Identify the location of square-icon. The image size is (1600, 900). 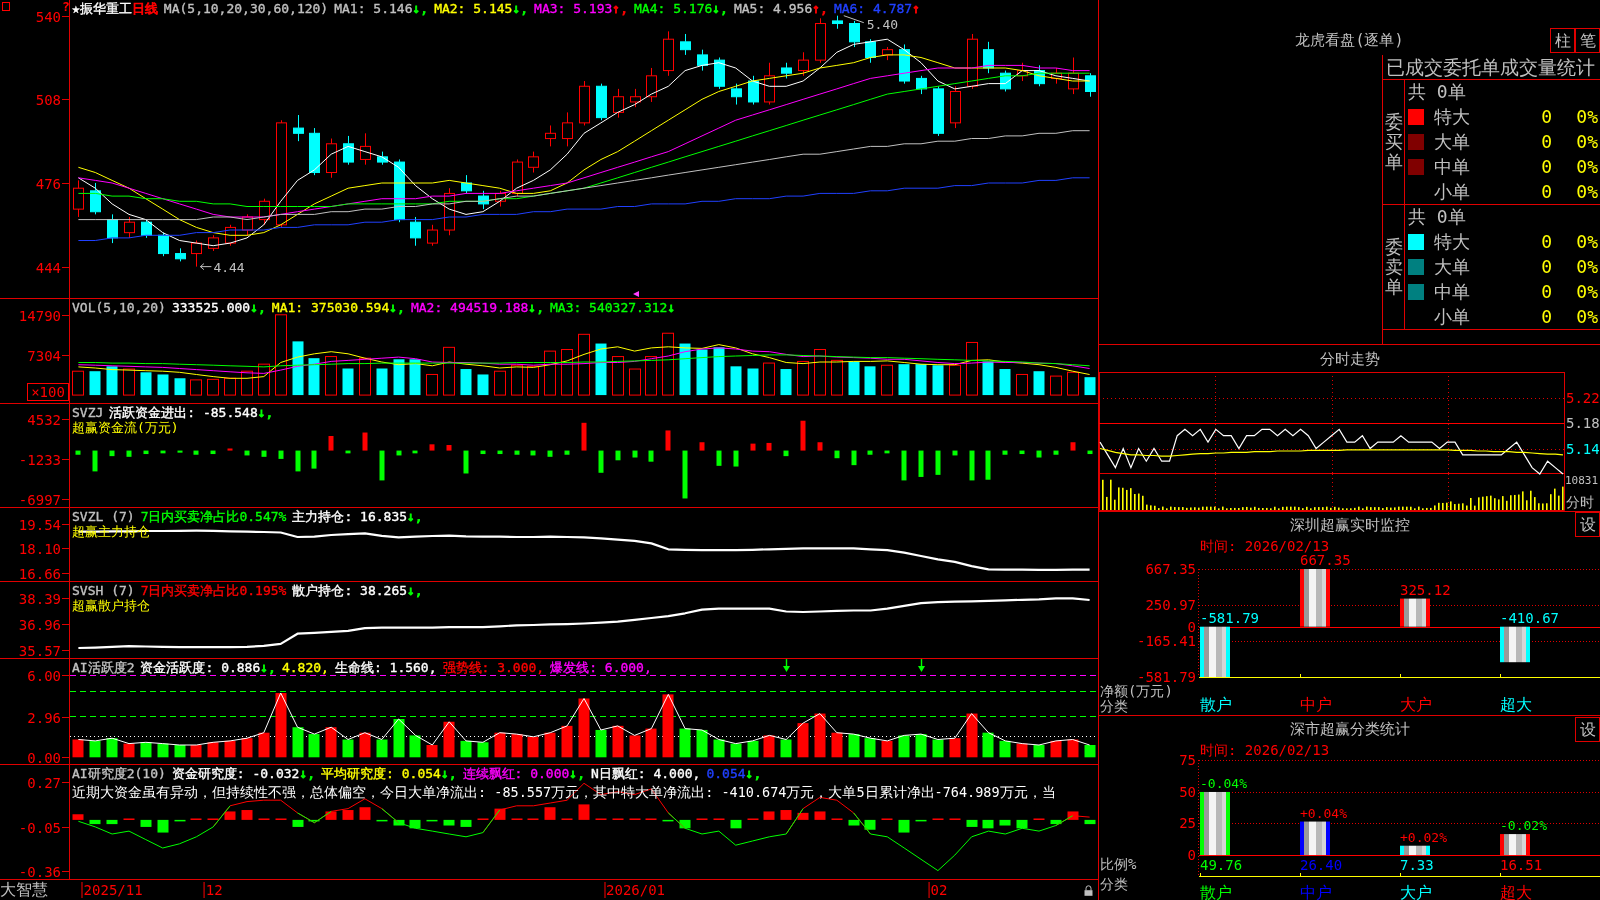
(6, 6).